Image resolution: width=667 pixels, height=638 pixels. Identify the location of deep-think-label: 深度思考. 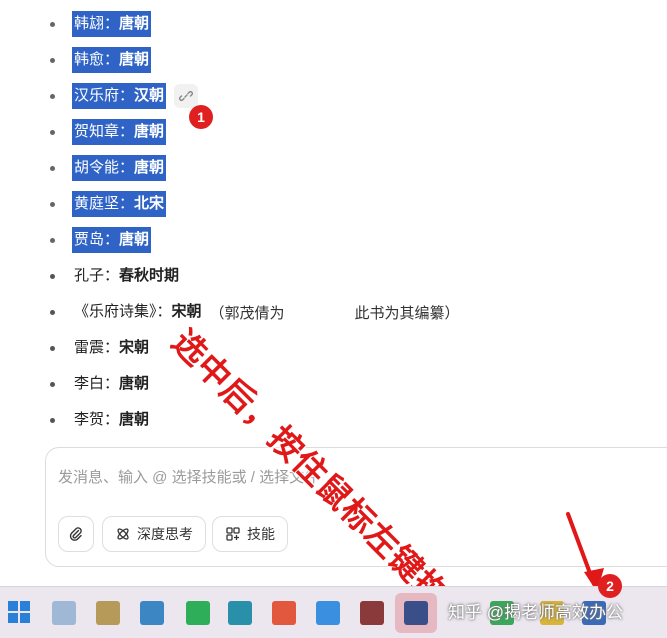
(165, 534).